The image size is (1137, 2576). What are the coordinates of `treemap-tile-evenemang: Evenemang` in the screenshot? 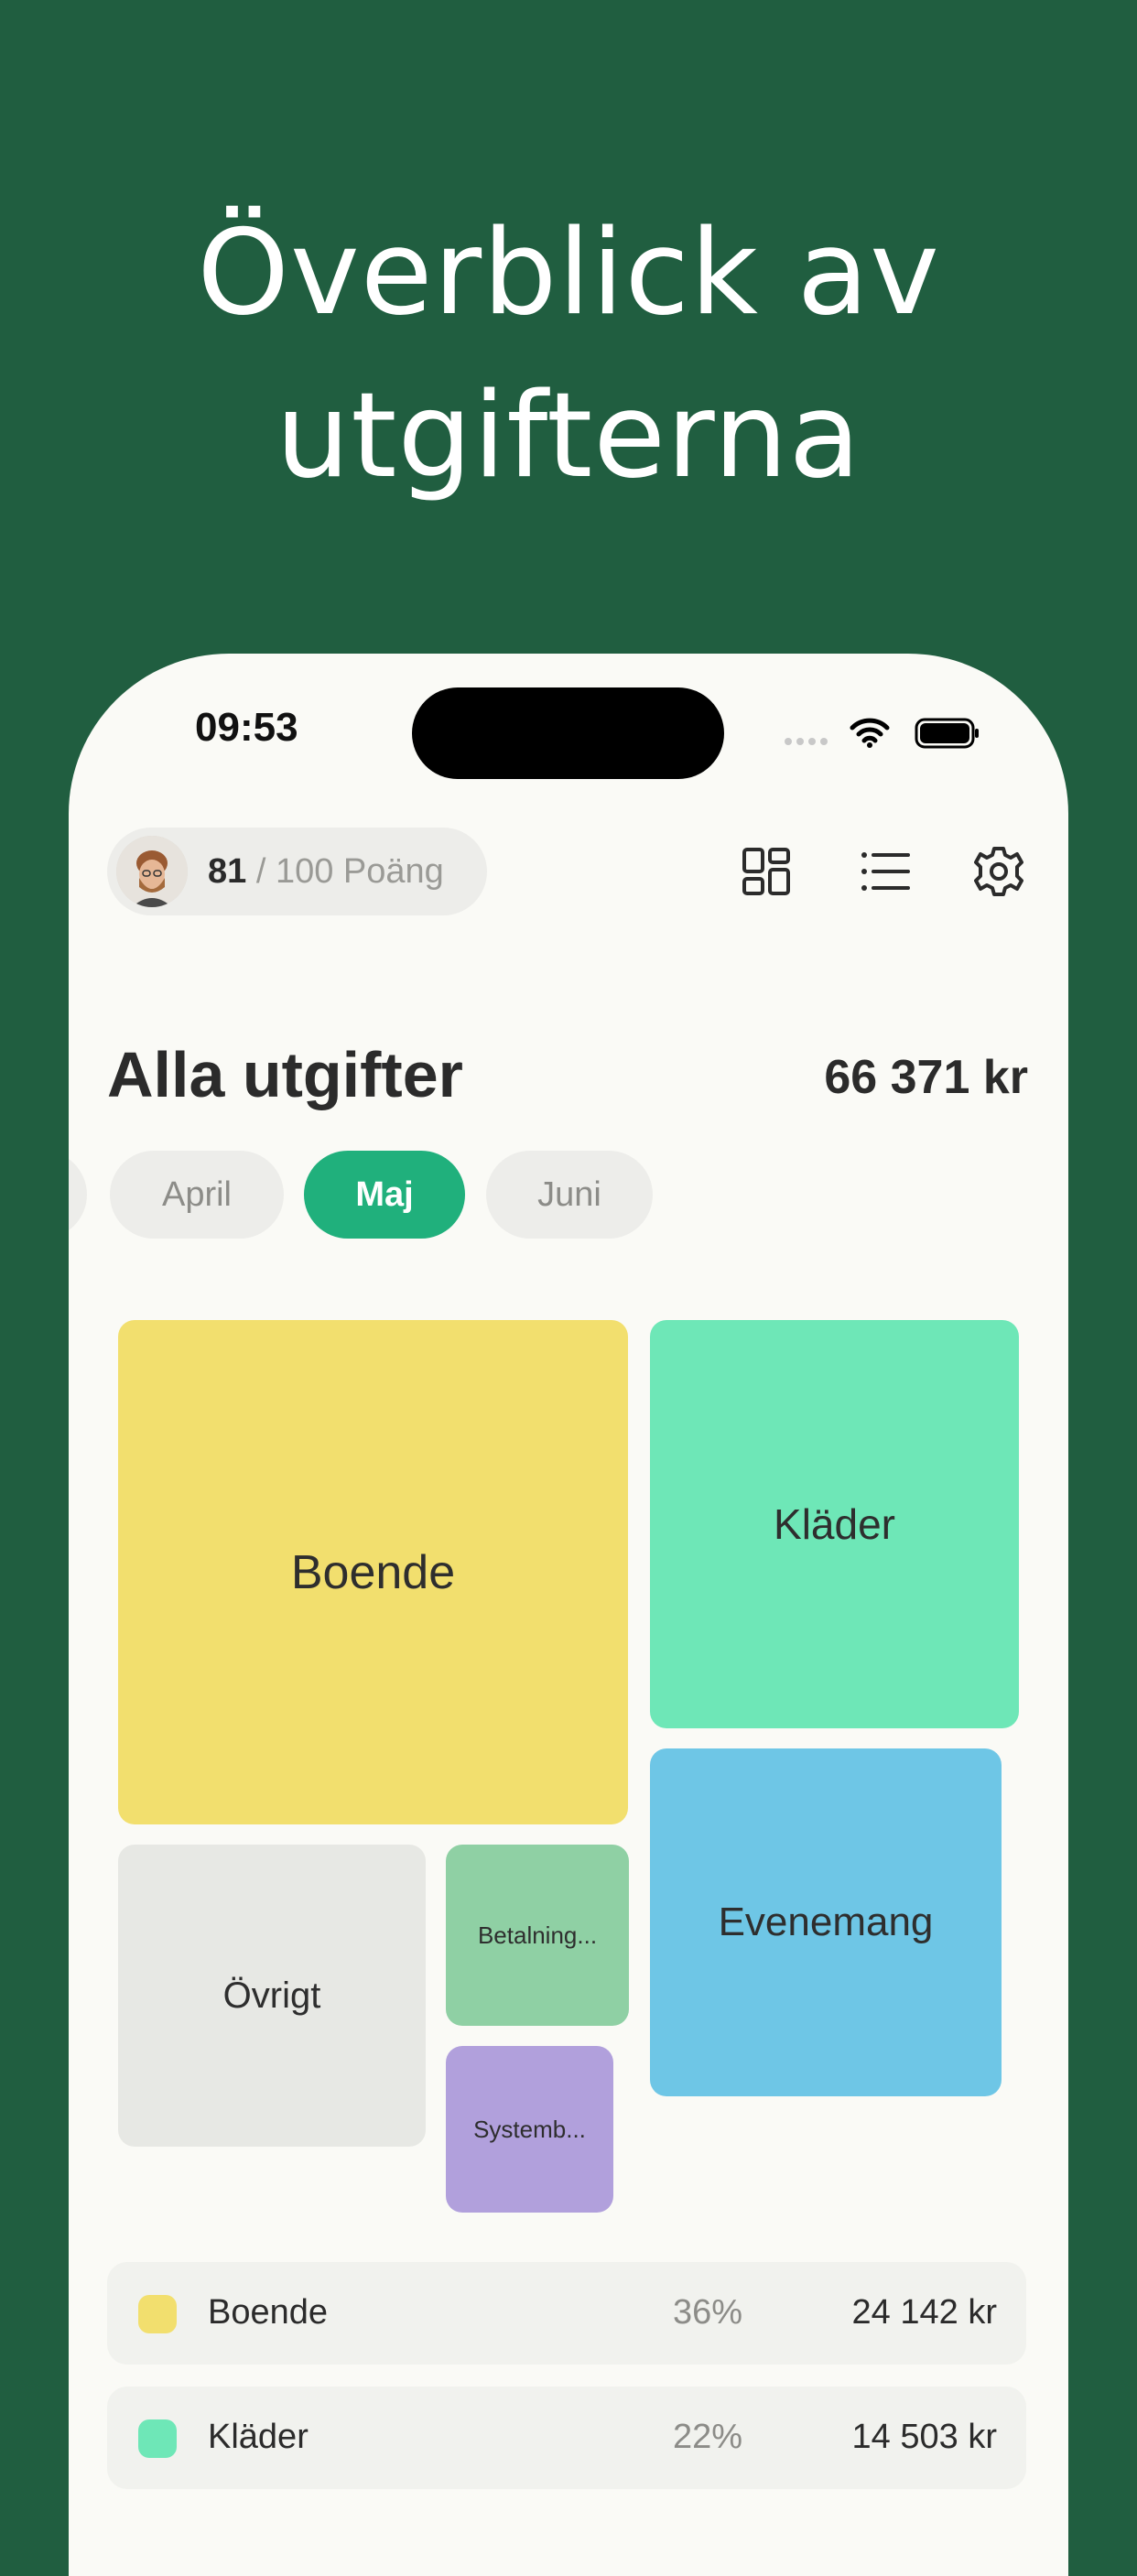 It's located at (826, 1922).